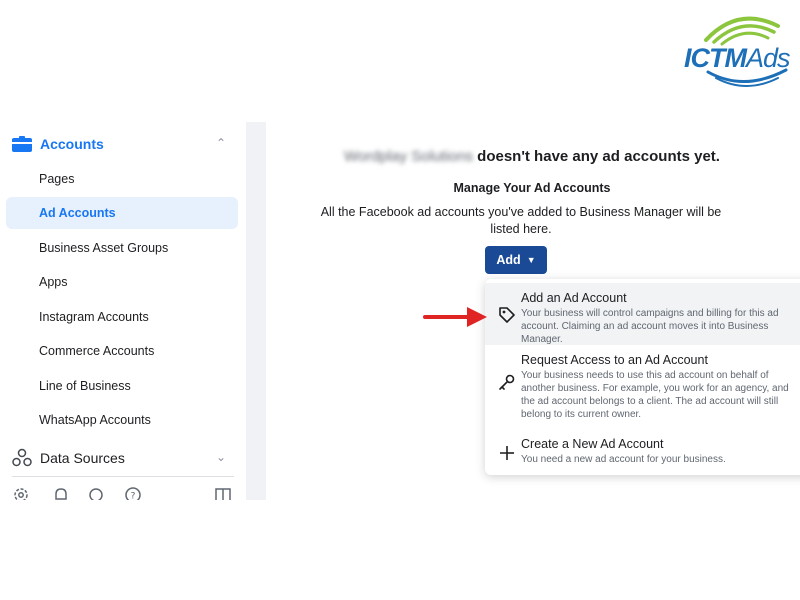 This screenshot has width=800, height=600. What do you see at coordinates (507, 315) in the screenshot?
I see `tag-icon` at bounding box center [507, 315].